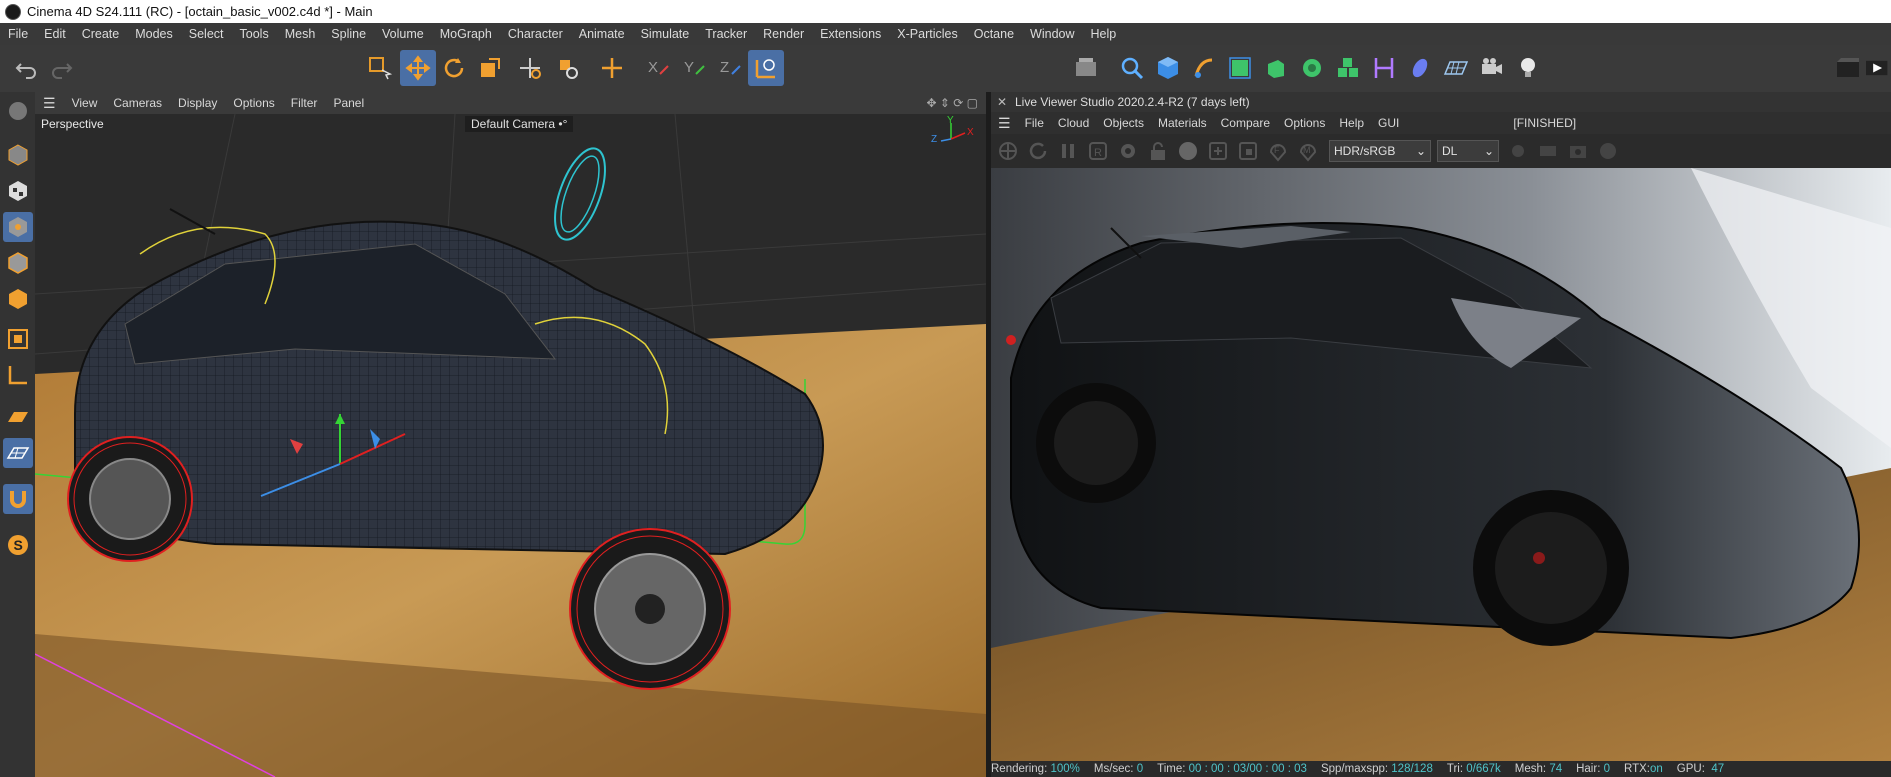  Describe the element at coordinates (1456, 68) in the screenshot. I see `floor-icon` at that location.